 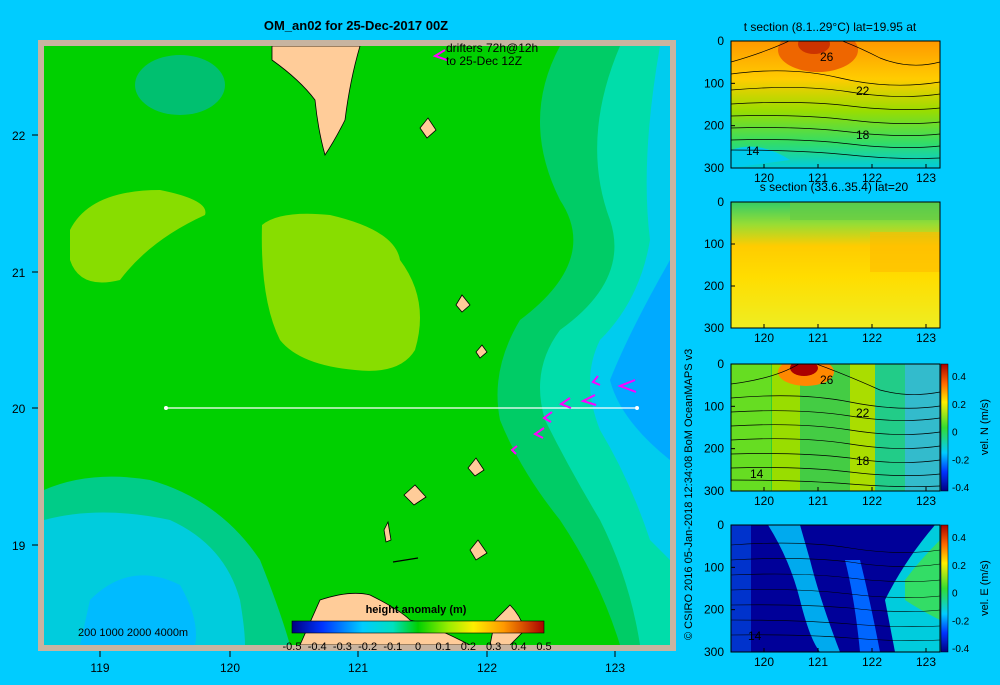 What do you see at coordinates (757, 474) in the screenshot?
I see `n-contour-label: 14` at bounding box center [757, 474].